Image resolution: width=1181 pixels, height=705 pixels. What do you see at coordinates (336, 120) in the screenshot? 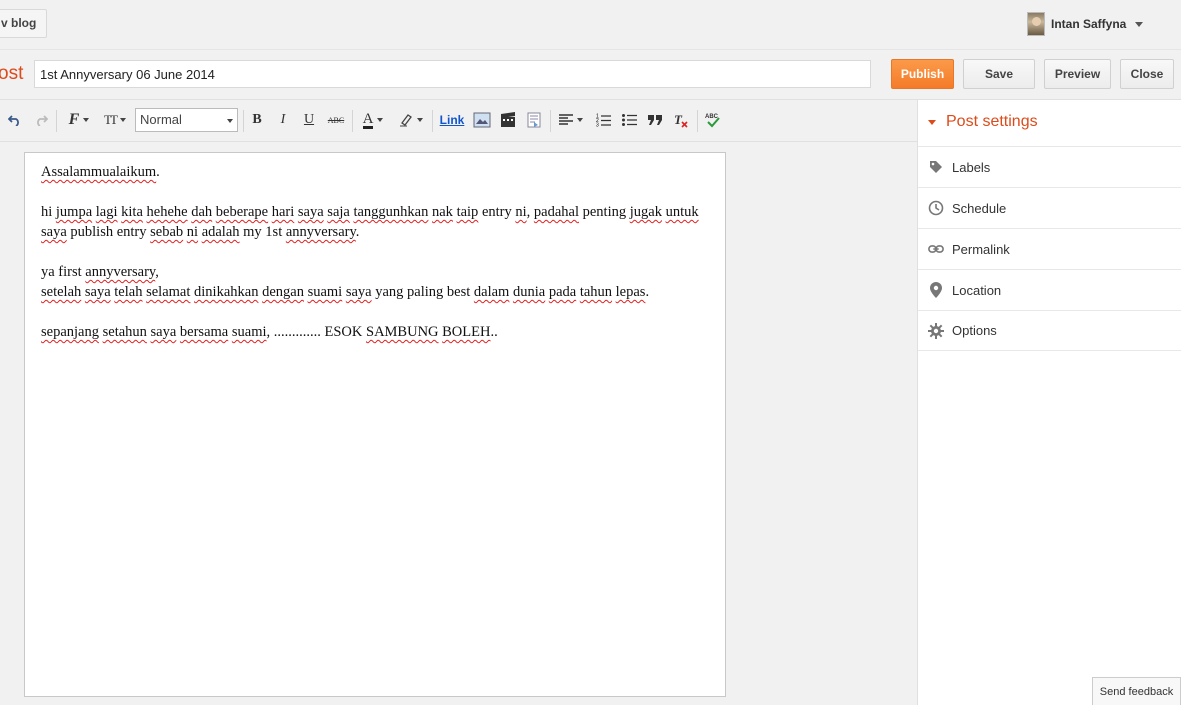
I see `strikethrough-button: ABC` at bounding box center [336, 120].